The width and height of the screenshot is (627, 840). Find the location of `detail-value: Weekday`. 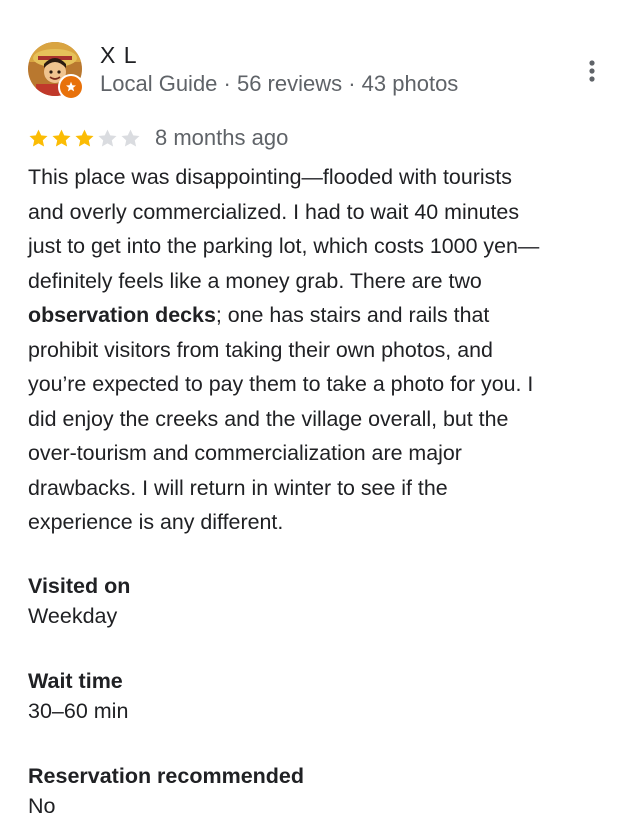

detail-value: Weekday is located at coordinates (73, 616).